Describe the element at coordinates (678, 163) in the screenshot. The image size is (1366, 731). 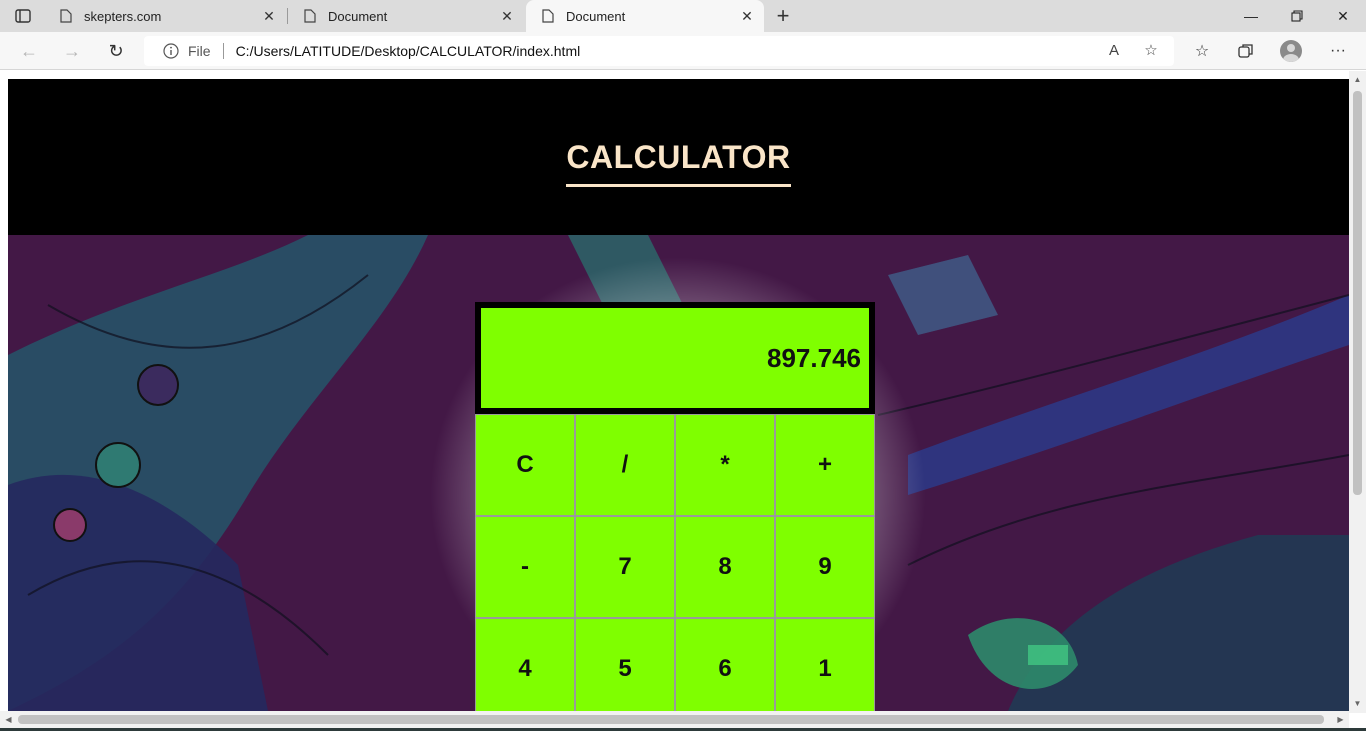
I see `page-title: CALCULATOR` at that location.